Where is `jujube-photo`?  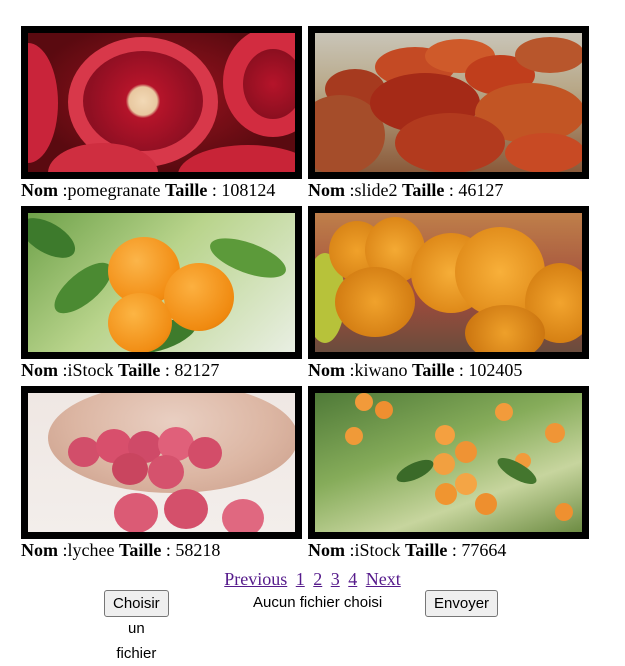
jujube-photo is located at coordinates (448, 102).